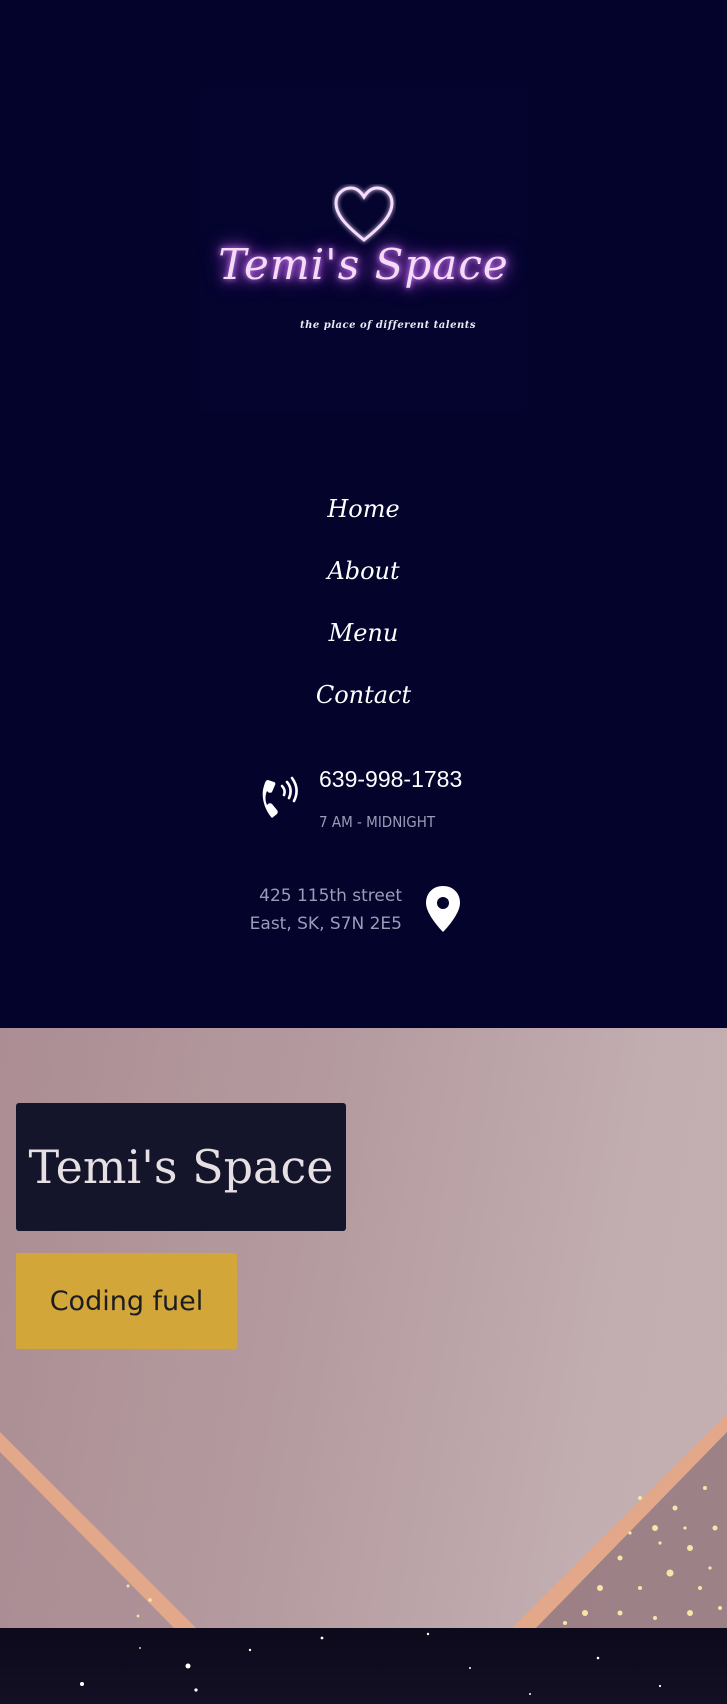 The image size is (727, 1704). What do you see at coordinates (280, 797) in the screenshot?
I see `phone-icon` at bounding box center [280, 797].